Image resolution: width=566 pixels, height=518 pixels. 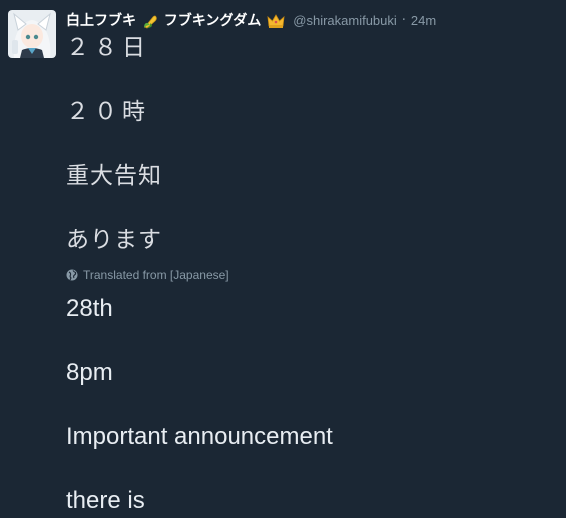 I want to click on translated-text-line: 28th, so click(x=89, y=308).